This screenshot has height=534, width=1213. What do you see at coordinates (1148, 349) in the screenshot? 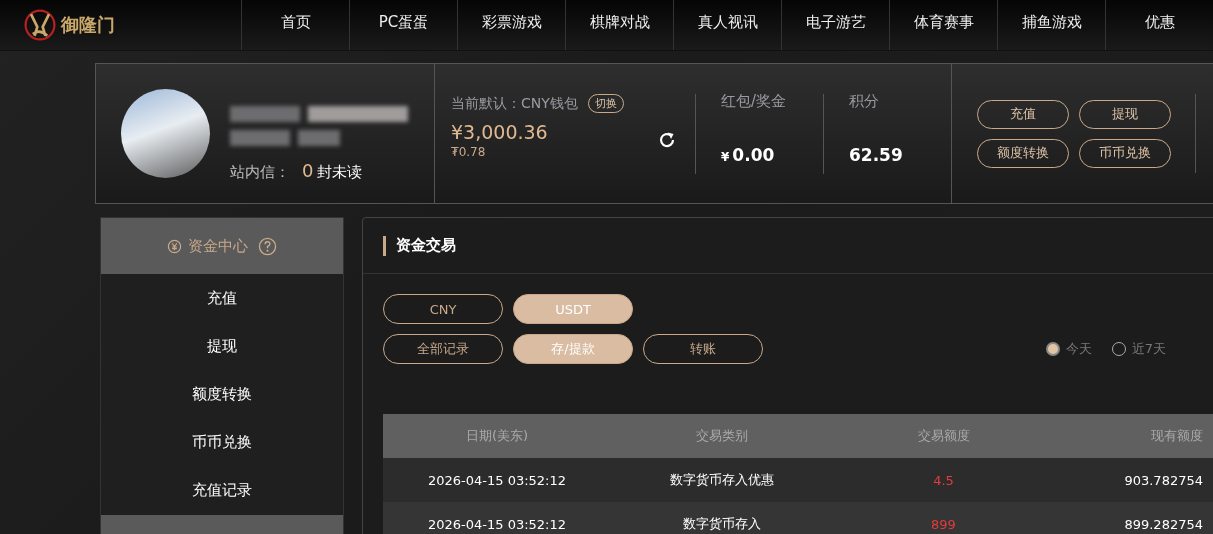
I see `radio-label: 近7天` at bounding box center [1148, 349].